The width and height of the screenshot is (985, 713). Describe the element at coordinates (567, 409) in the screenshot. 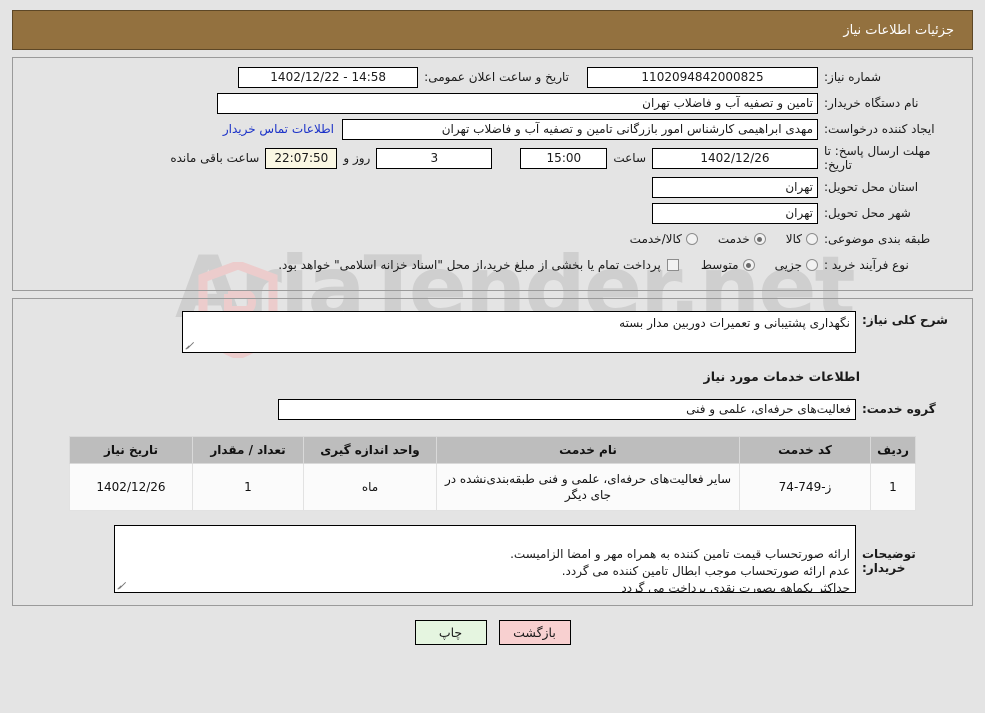

I see `service-group-value: فعالیت‌های حرفه‌ای، علمی و فنی` at that location.